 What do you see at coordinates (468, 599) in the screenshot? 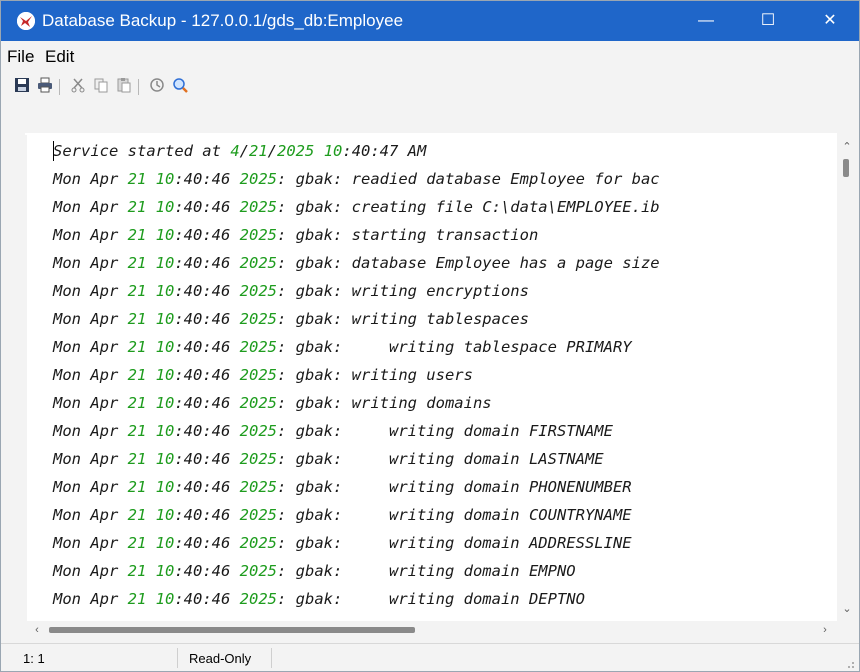
I see `log-text: writing domain DEPTNO` at bounding box center [468, 599].